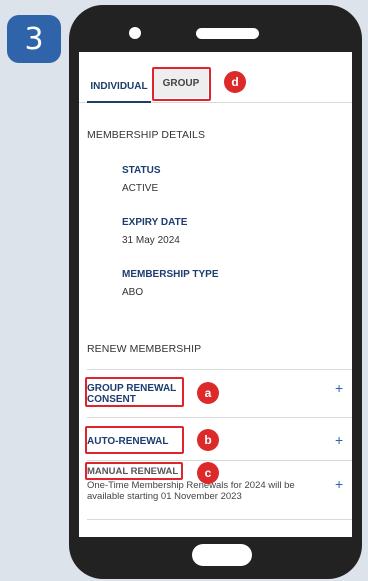 The height and width of the screenshot is (581, 368). Describe the element at coordinates (141, 170) in the screenshot. I see `status-label: STATUS` at that location.